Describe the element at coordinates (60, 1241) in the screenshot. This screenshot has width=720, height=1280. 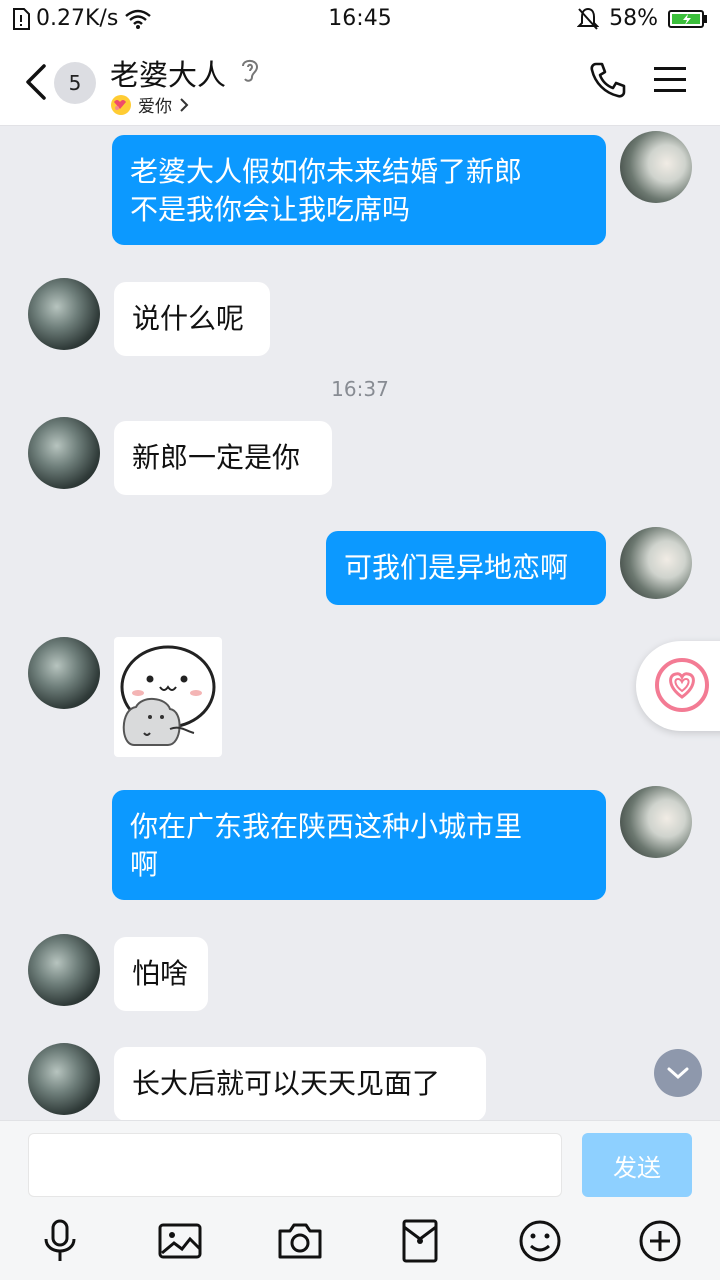
I see `mic-icon` at that location.